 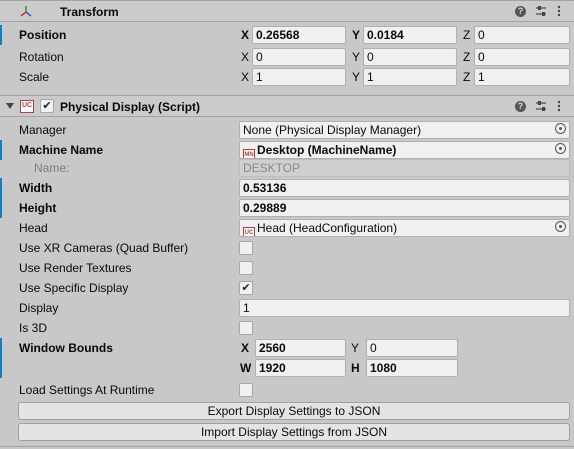 I want to click on rotation-x-axis-label: X, so click(x=245, y=57).